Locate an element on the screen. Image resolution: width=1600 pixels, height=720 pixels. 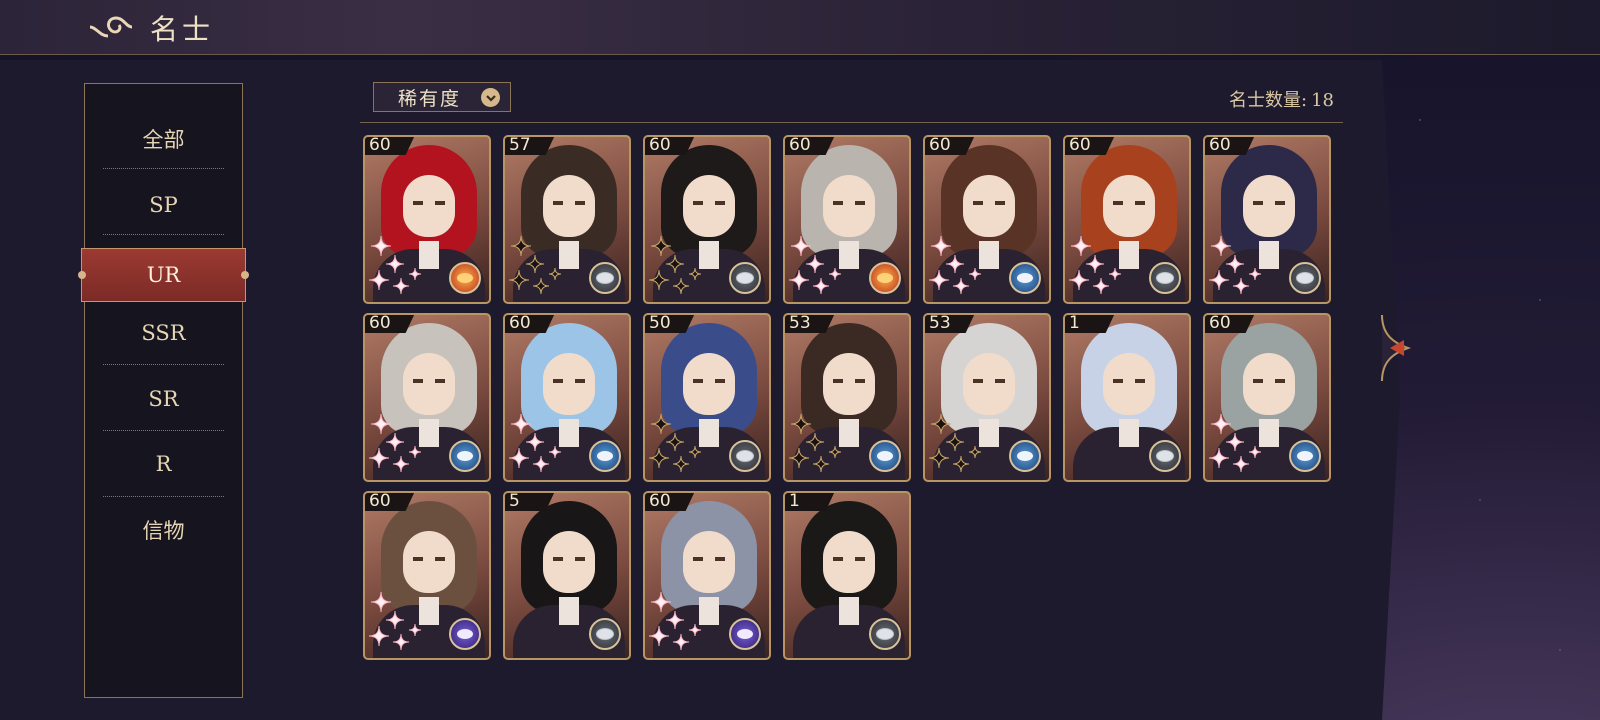
header-bar: 名士 is located at coordinates (800, 27).